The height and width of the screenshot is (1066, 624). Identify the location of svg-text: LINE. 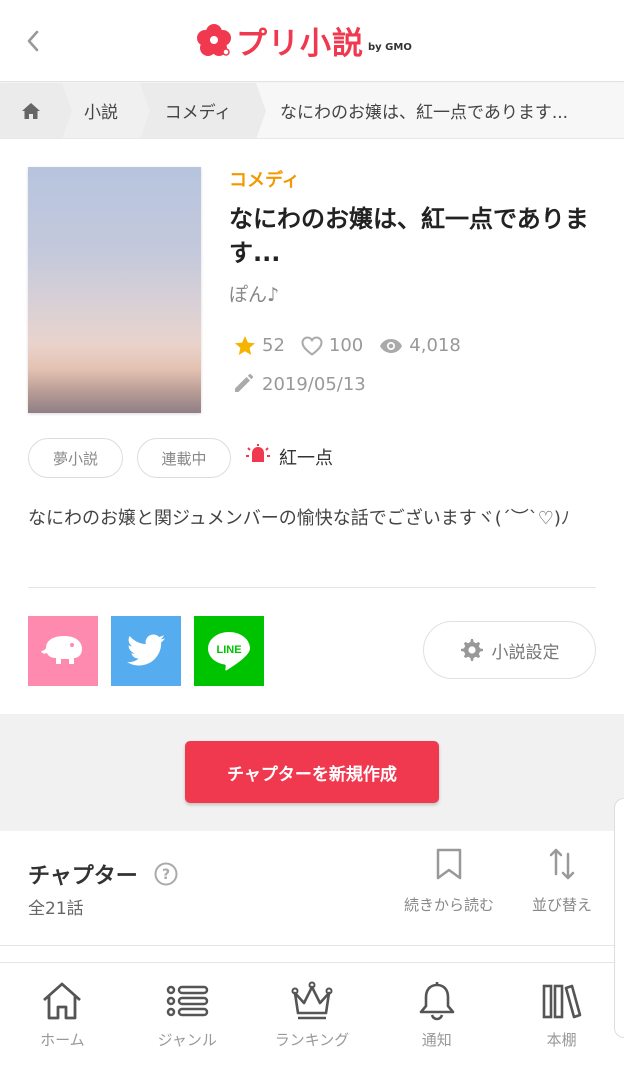
(228, 650).